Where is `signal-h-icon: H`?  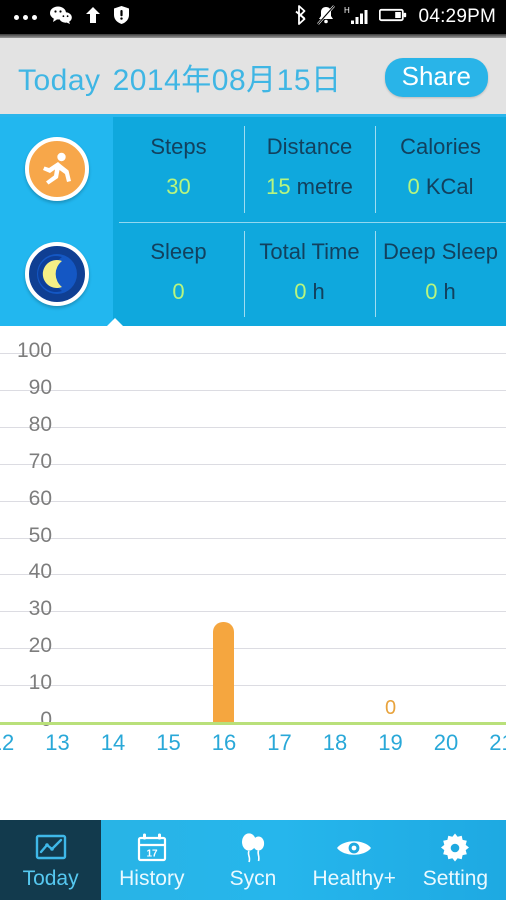 signal-h-icon: H is located at coordinates (357, 17).